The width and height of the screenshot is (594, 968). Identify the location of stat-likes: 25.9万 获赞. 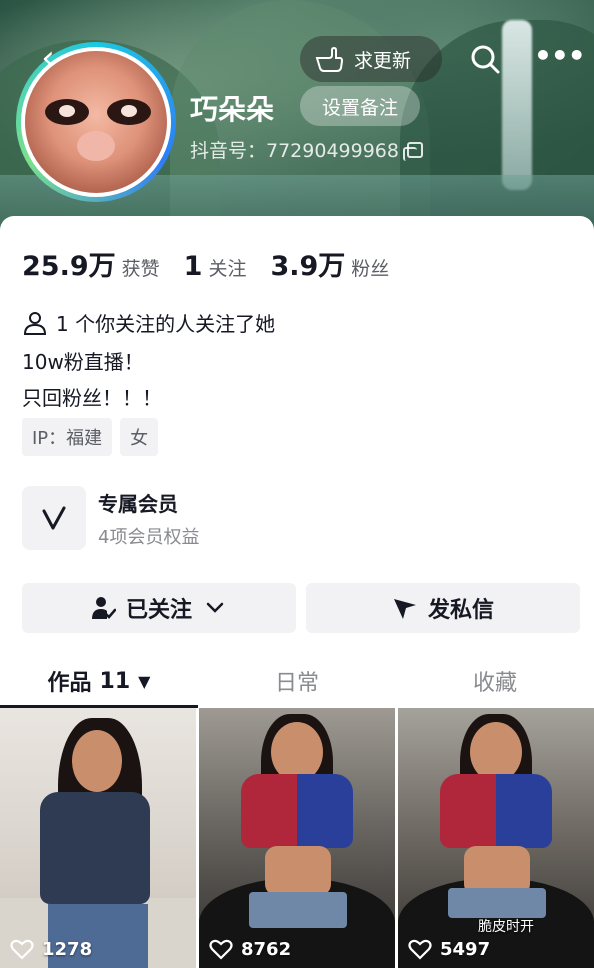
(91, 263).